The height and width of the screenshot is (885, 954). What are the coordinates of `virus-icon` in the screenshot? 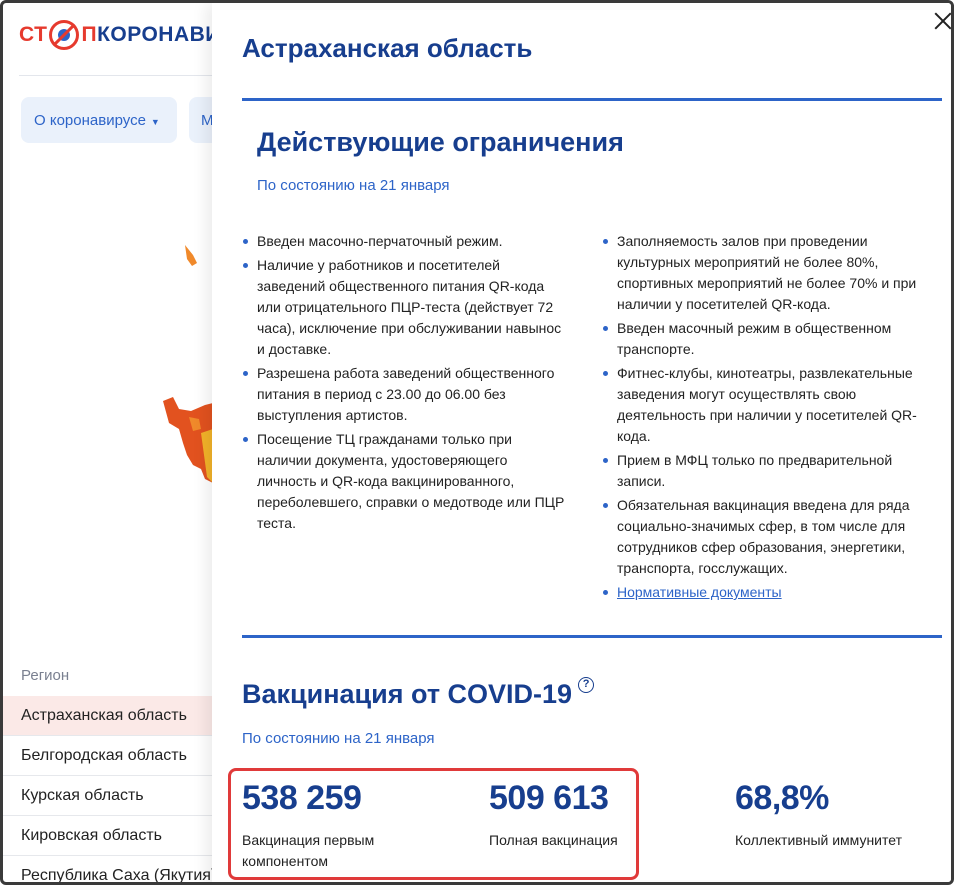 It's located at (64, 35).